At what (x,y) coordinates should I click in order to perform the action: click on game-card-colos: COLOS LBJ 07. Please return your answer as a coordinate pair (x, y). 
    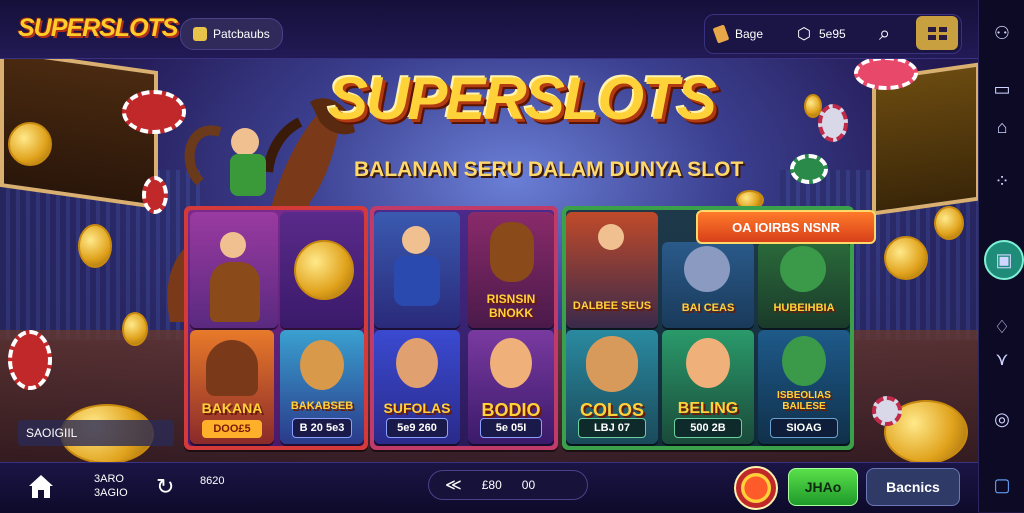
    Looking at the image, I should click on (612, 387).